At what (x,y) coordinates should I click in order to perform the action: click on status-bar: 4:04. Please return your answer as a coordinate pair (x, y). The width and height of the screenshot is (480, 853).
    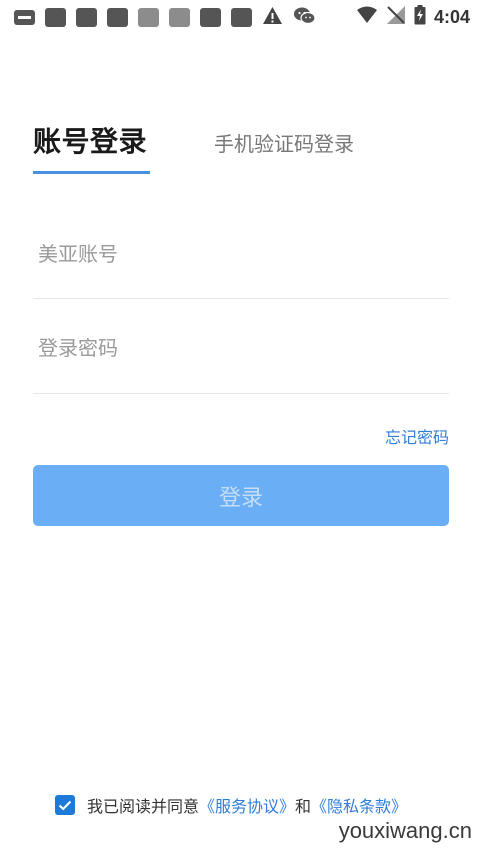
    Looking at the image, I should click on (240, 17).